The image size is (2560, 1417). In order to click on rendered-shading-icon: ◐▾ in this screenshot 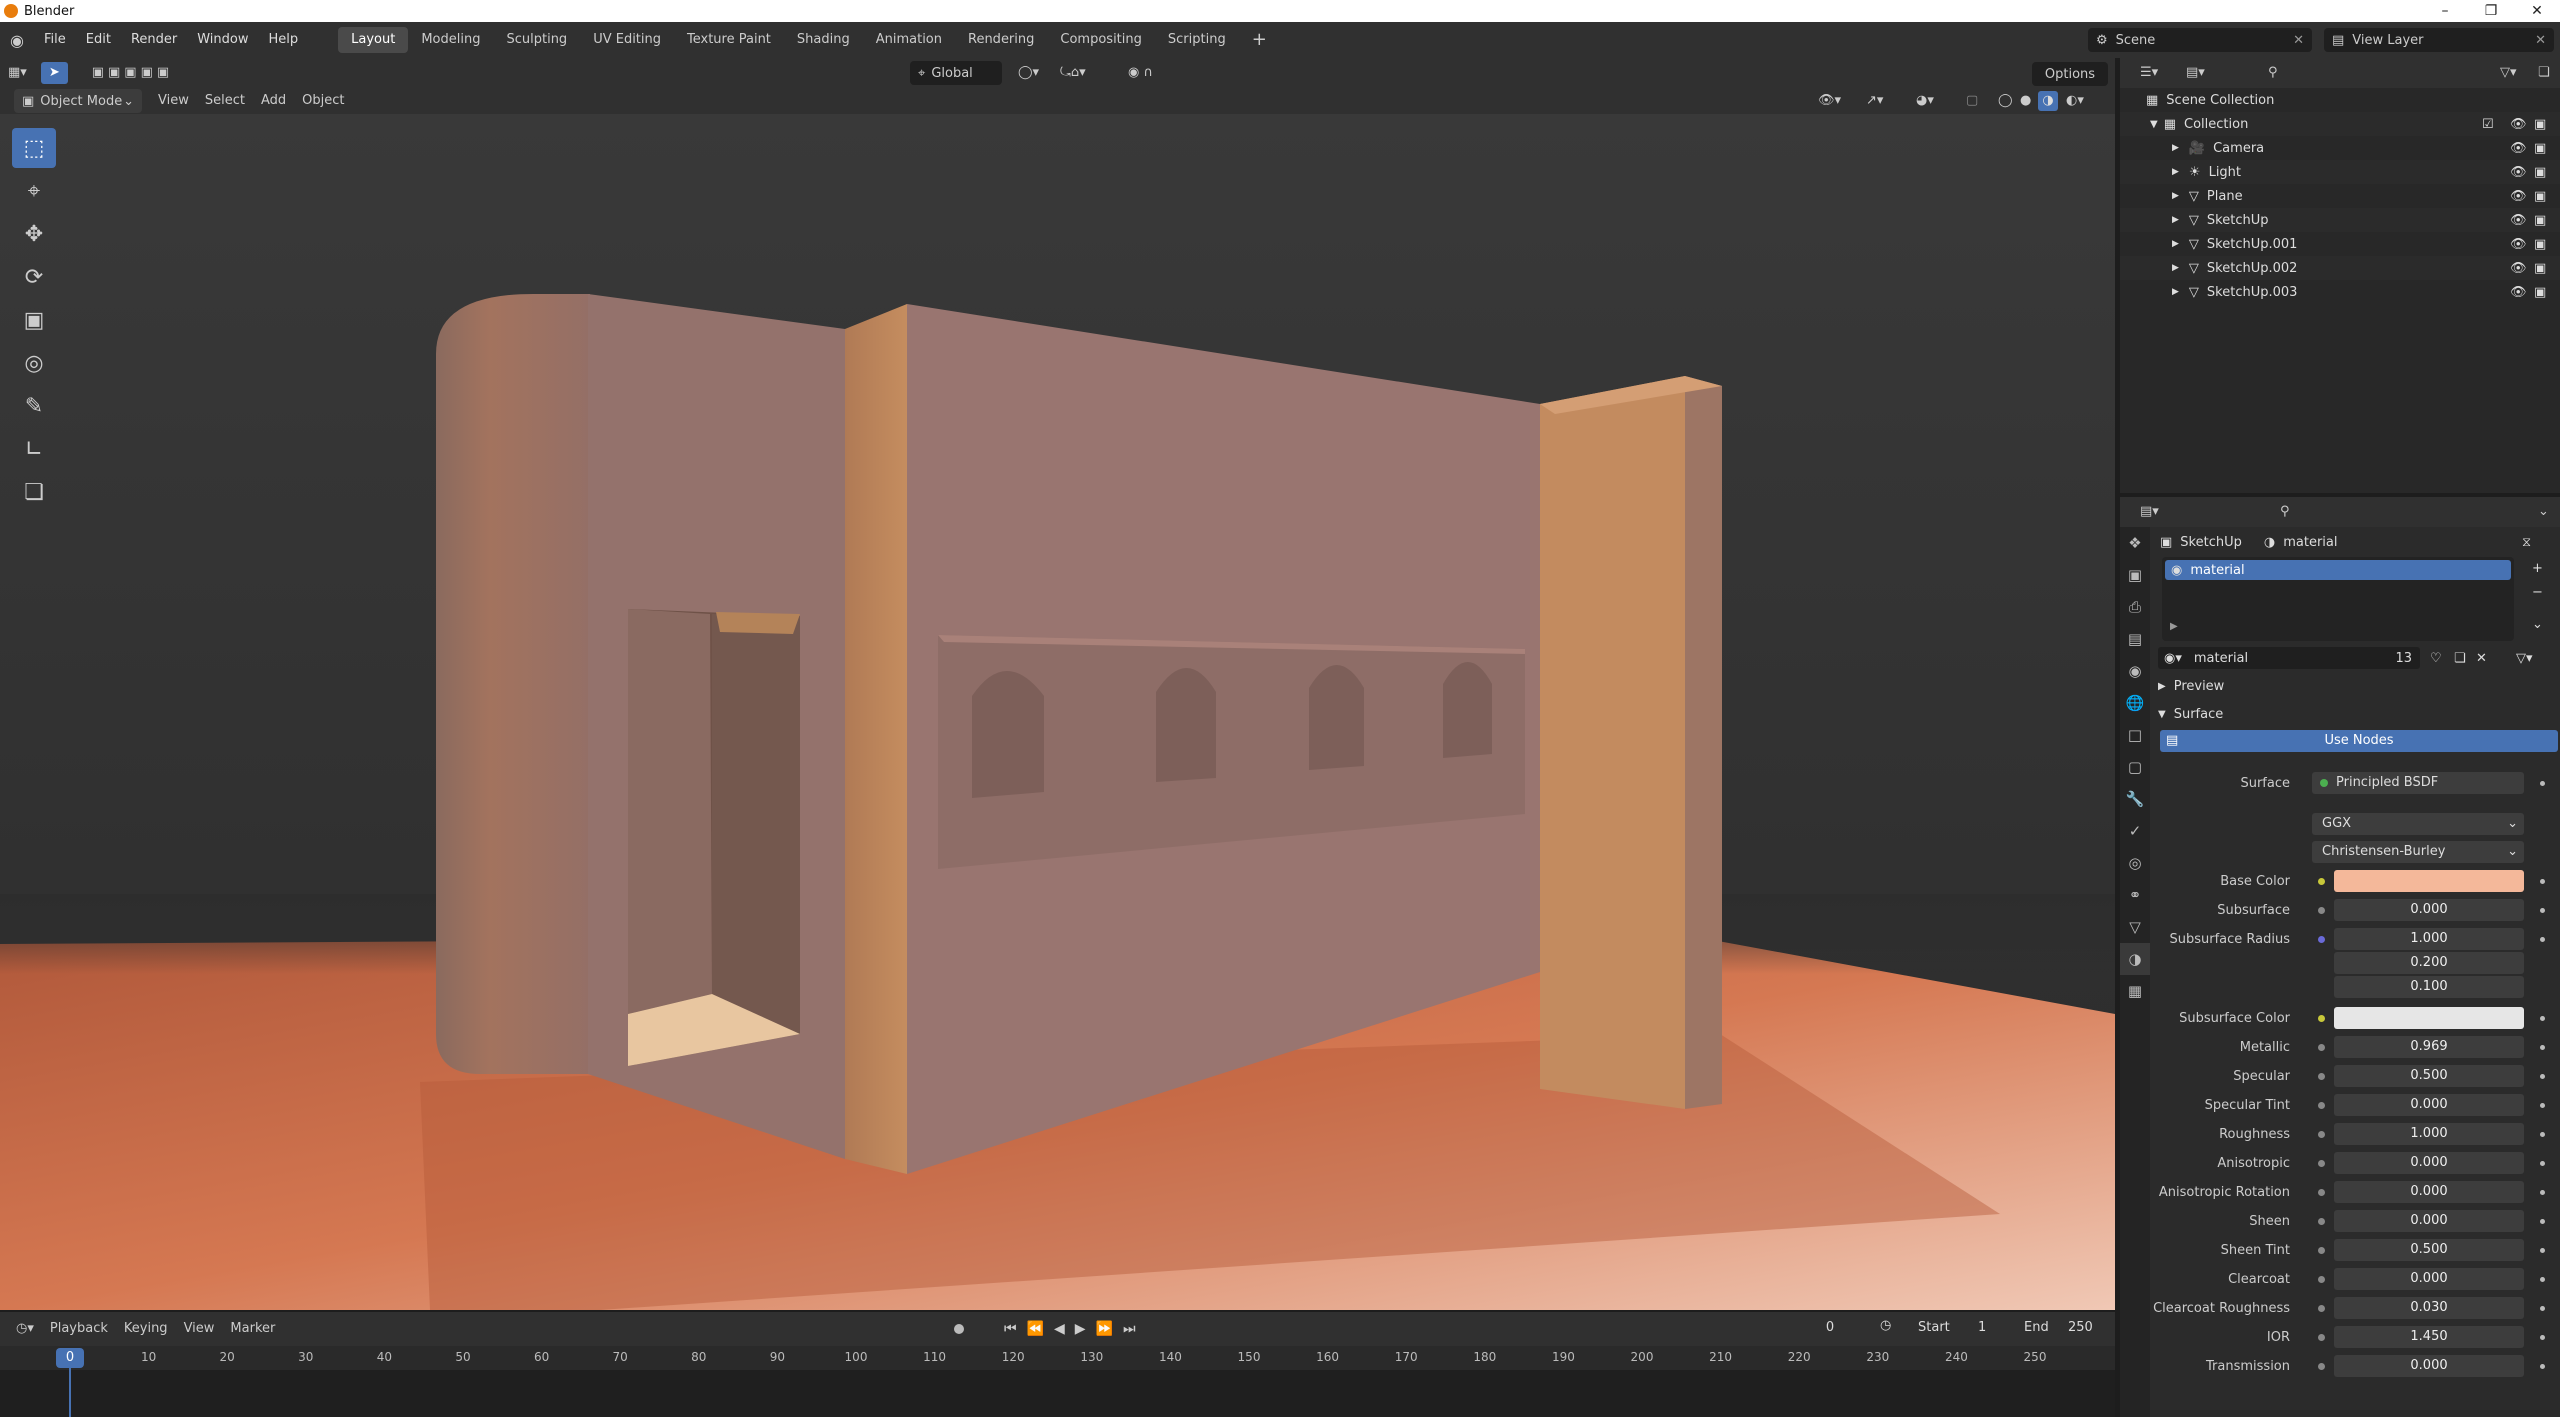, I will do `click(2075, 101)`.